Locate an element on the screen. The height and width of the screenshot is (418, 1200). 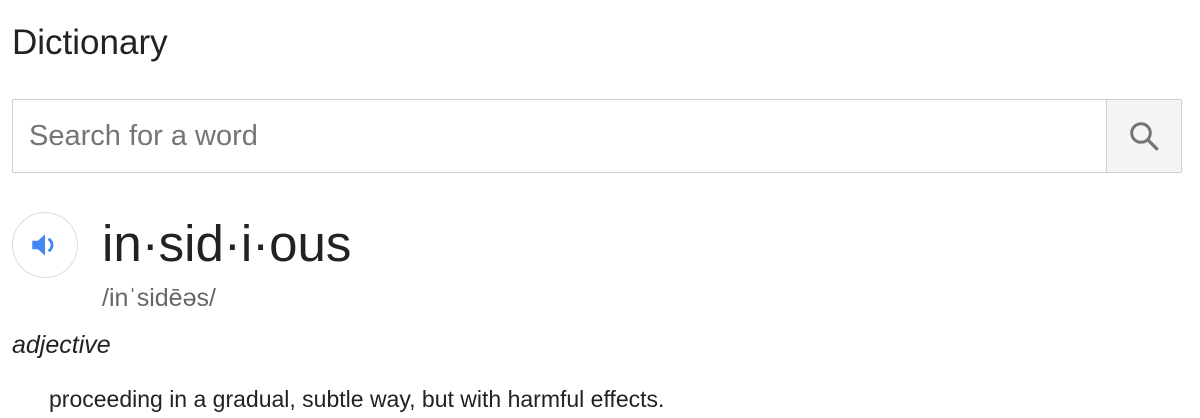
speaker-icon is located at coordinates (45, 245).